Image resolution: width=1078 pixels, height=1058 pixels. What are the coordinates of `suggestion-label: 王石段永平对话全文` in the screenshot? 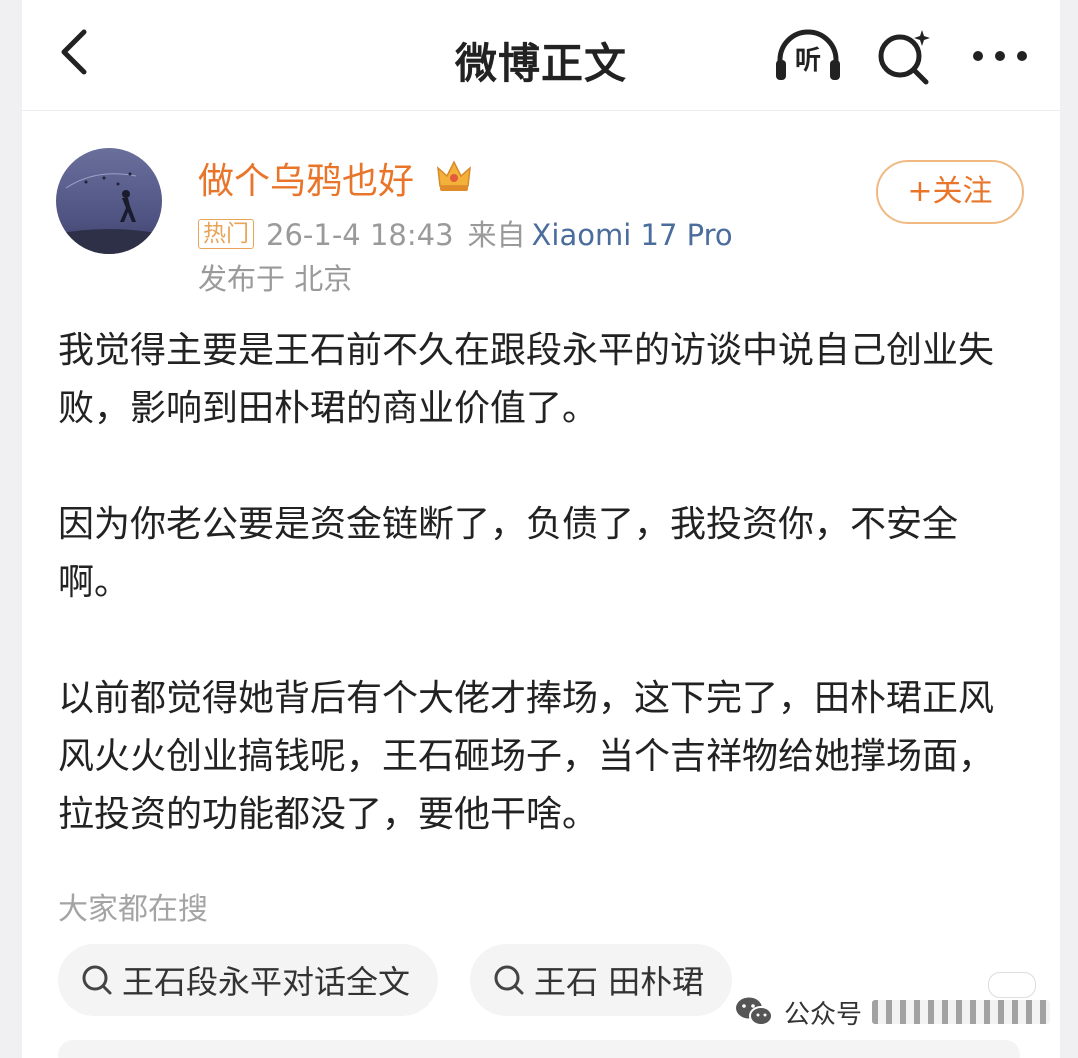 It's located at (266, 982).